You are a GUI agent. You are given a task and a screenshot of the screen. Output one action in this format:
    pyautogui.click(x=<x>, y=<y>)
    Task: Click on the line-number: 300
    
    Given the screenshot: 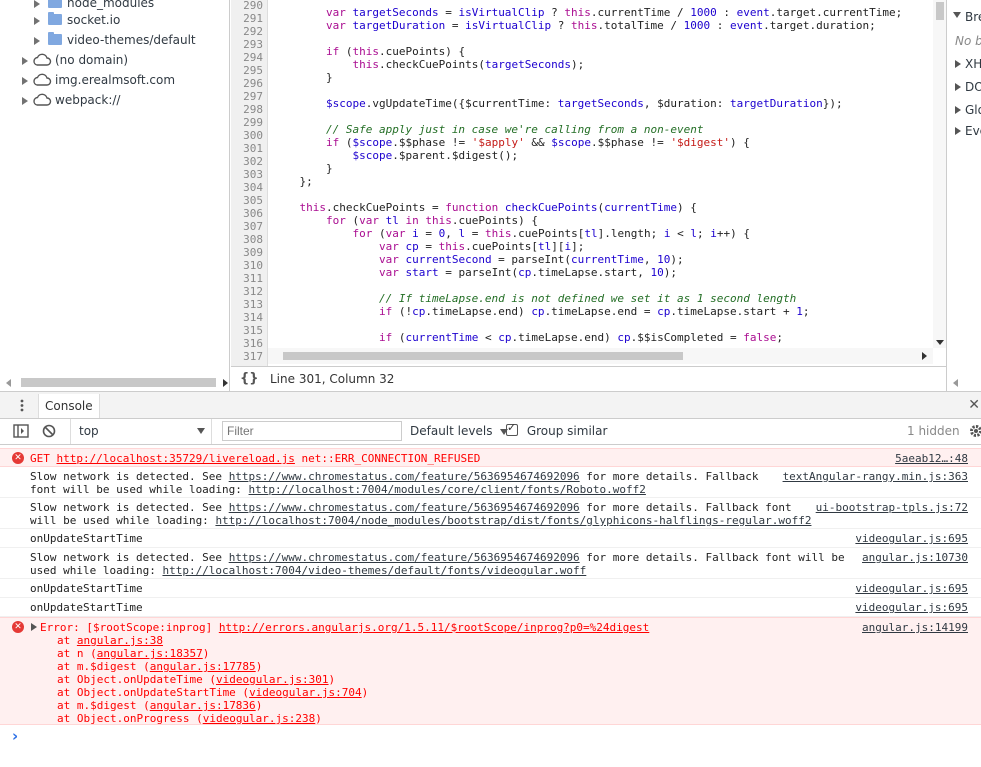 What is the action you would take?
    pyautogui.click(x=253, y=135)
    